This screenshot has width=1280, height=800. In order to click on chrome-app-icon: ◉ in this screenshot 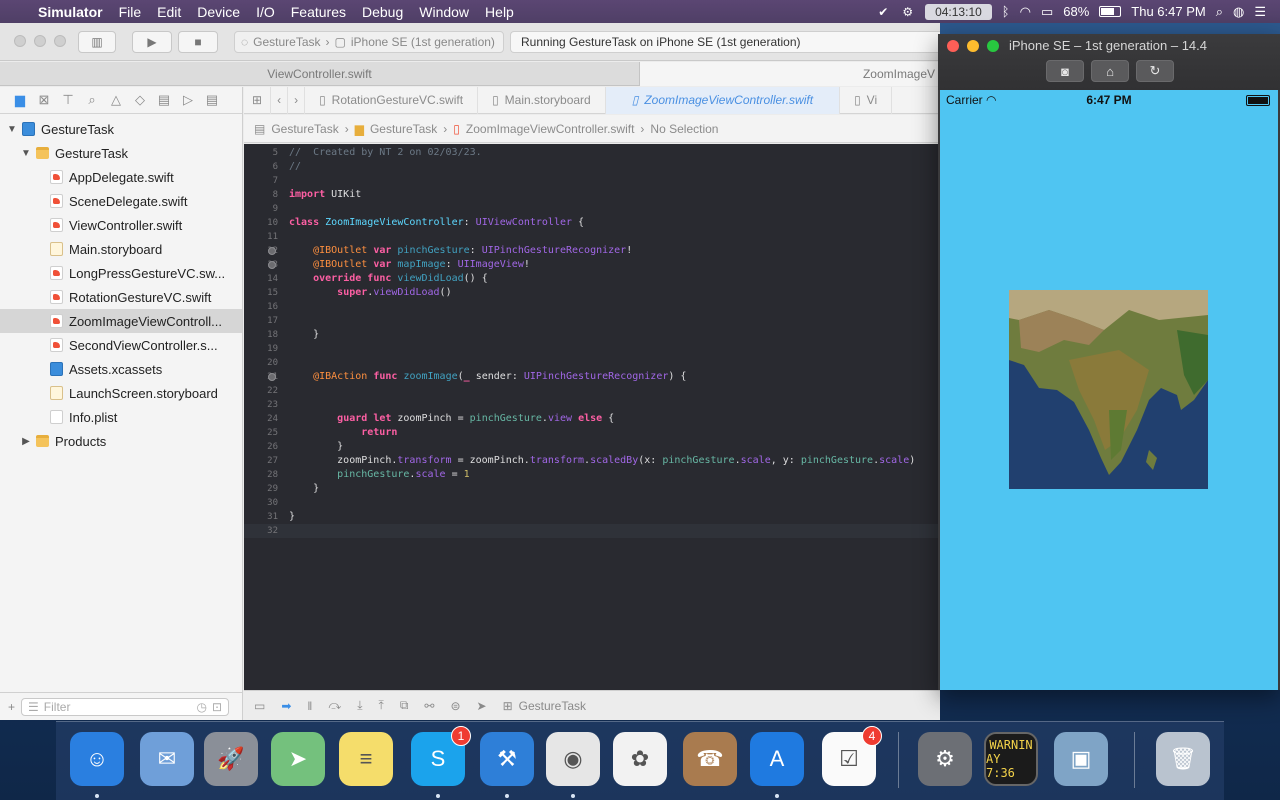, I will do `click(573, 759)`.